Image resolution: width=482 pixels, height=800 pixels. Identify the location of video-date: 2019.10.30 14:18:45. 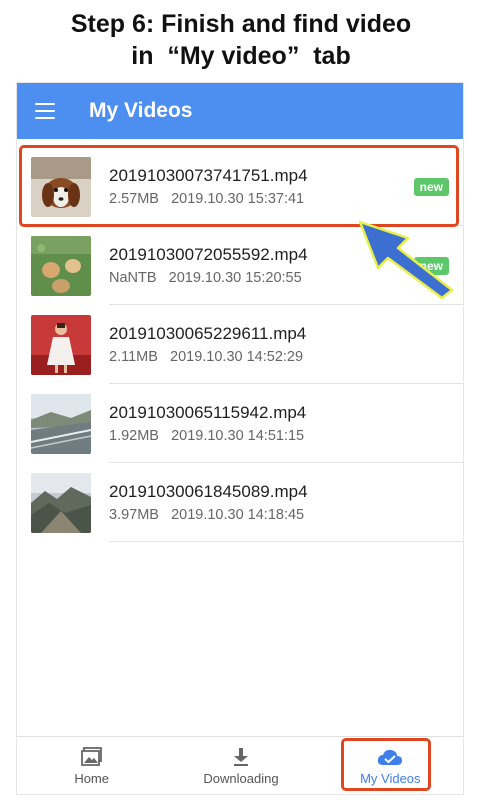
(238, 515).